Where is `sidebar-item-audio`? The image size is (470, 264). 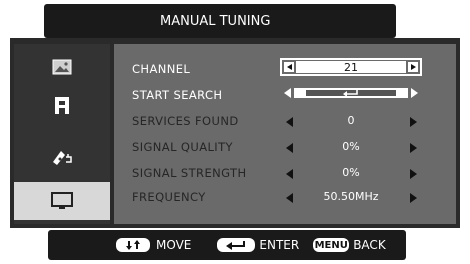 sidebar-item-audio is located at coordinates (62, 105).